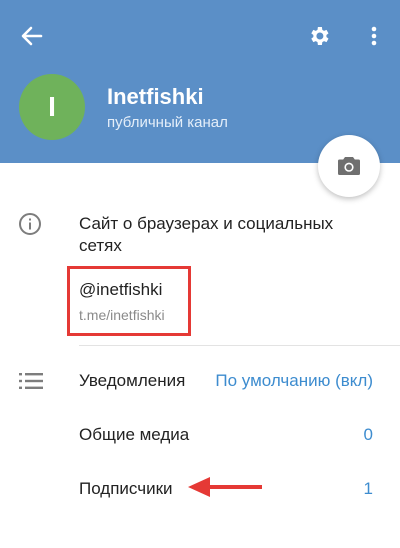  Describe the element at coordinates (200, 381) in the screenshot. I see `notifications-row: Уведомления По умолчанию (вкл)` at that location.